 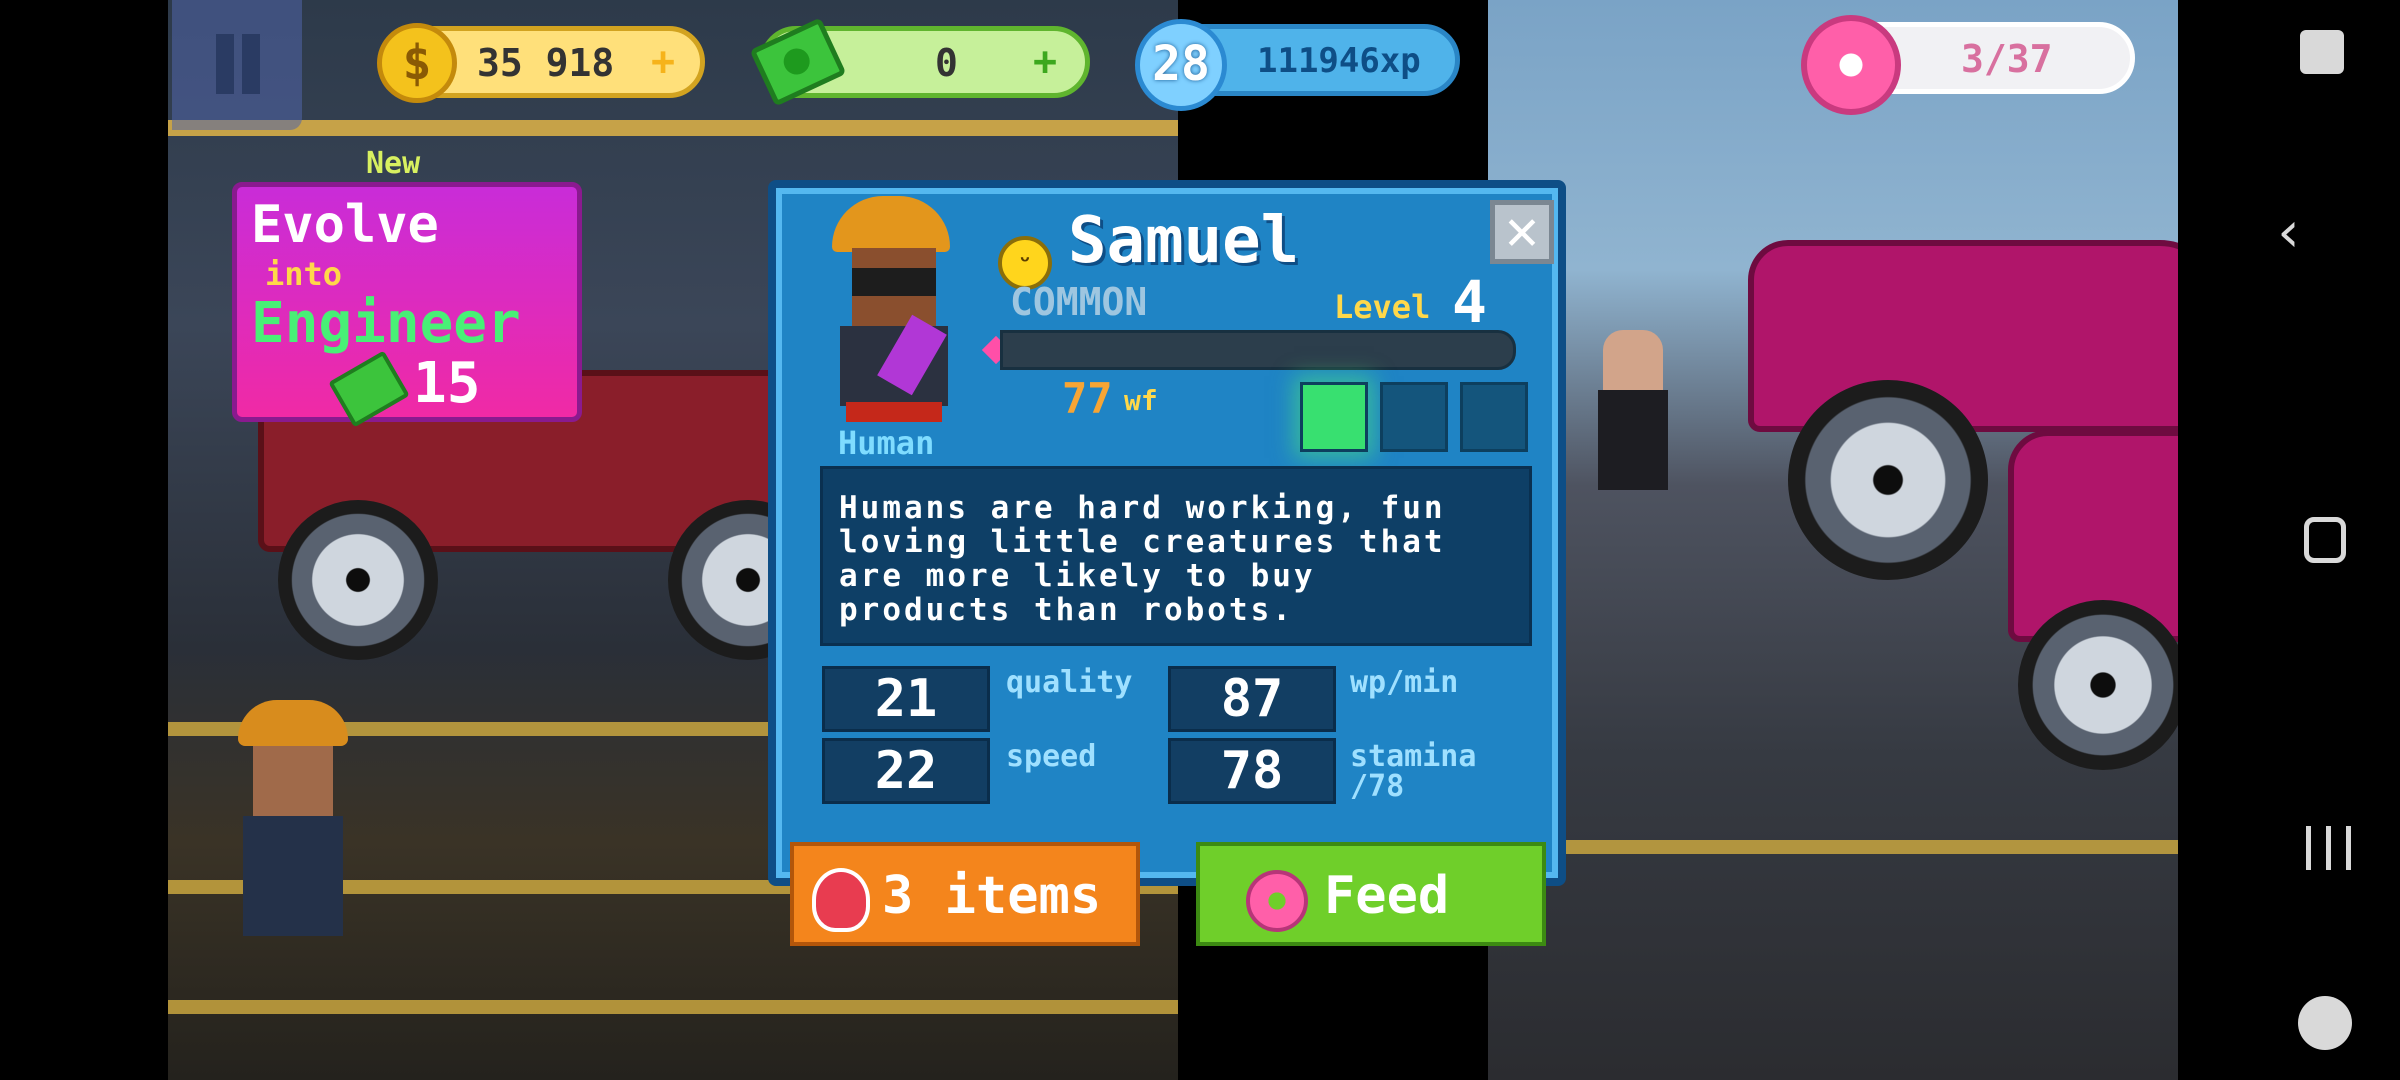 I want to click on recents-icon, so click(x=2329, y=848).